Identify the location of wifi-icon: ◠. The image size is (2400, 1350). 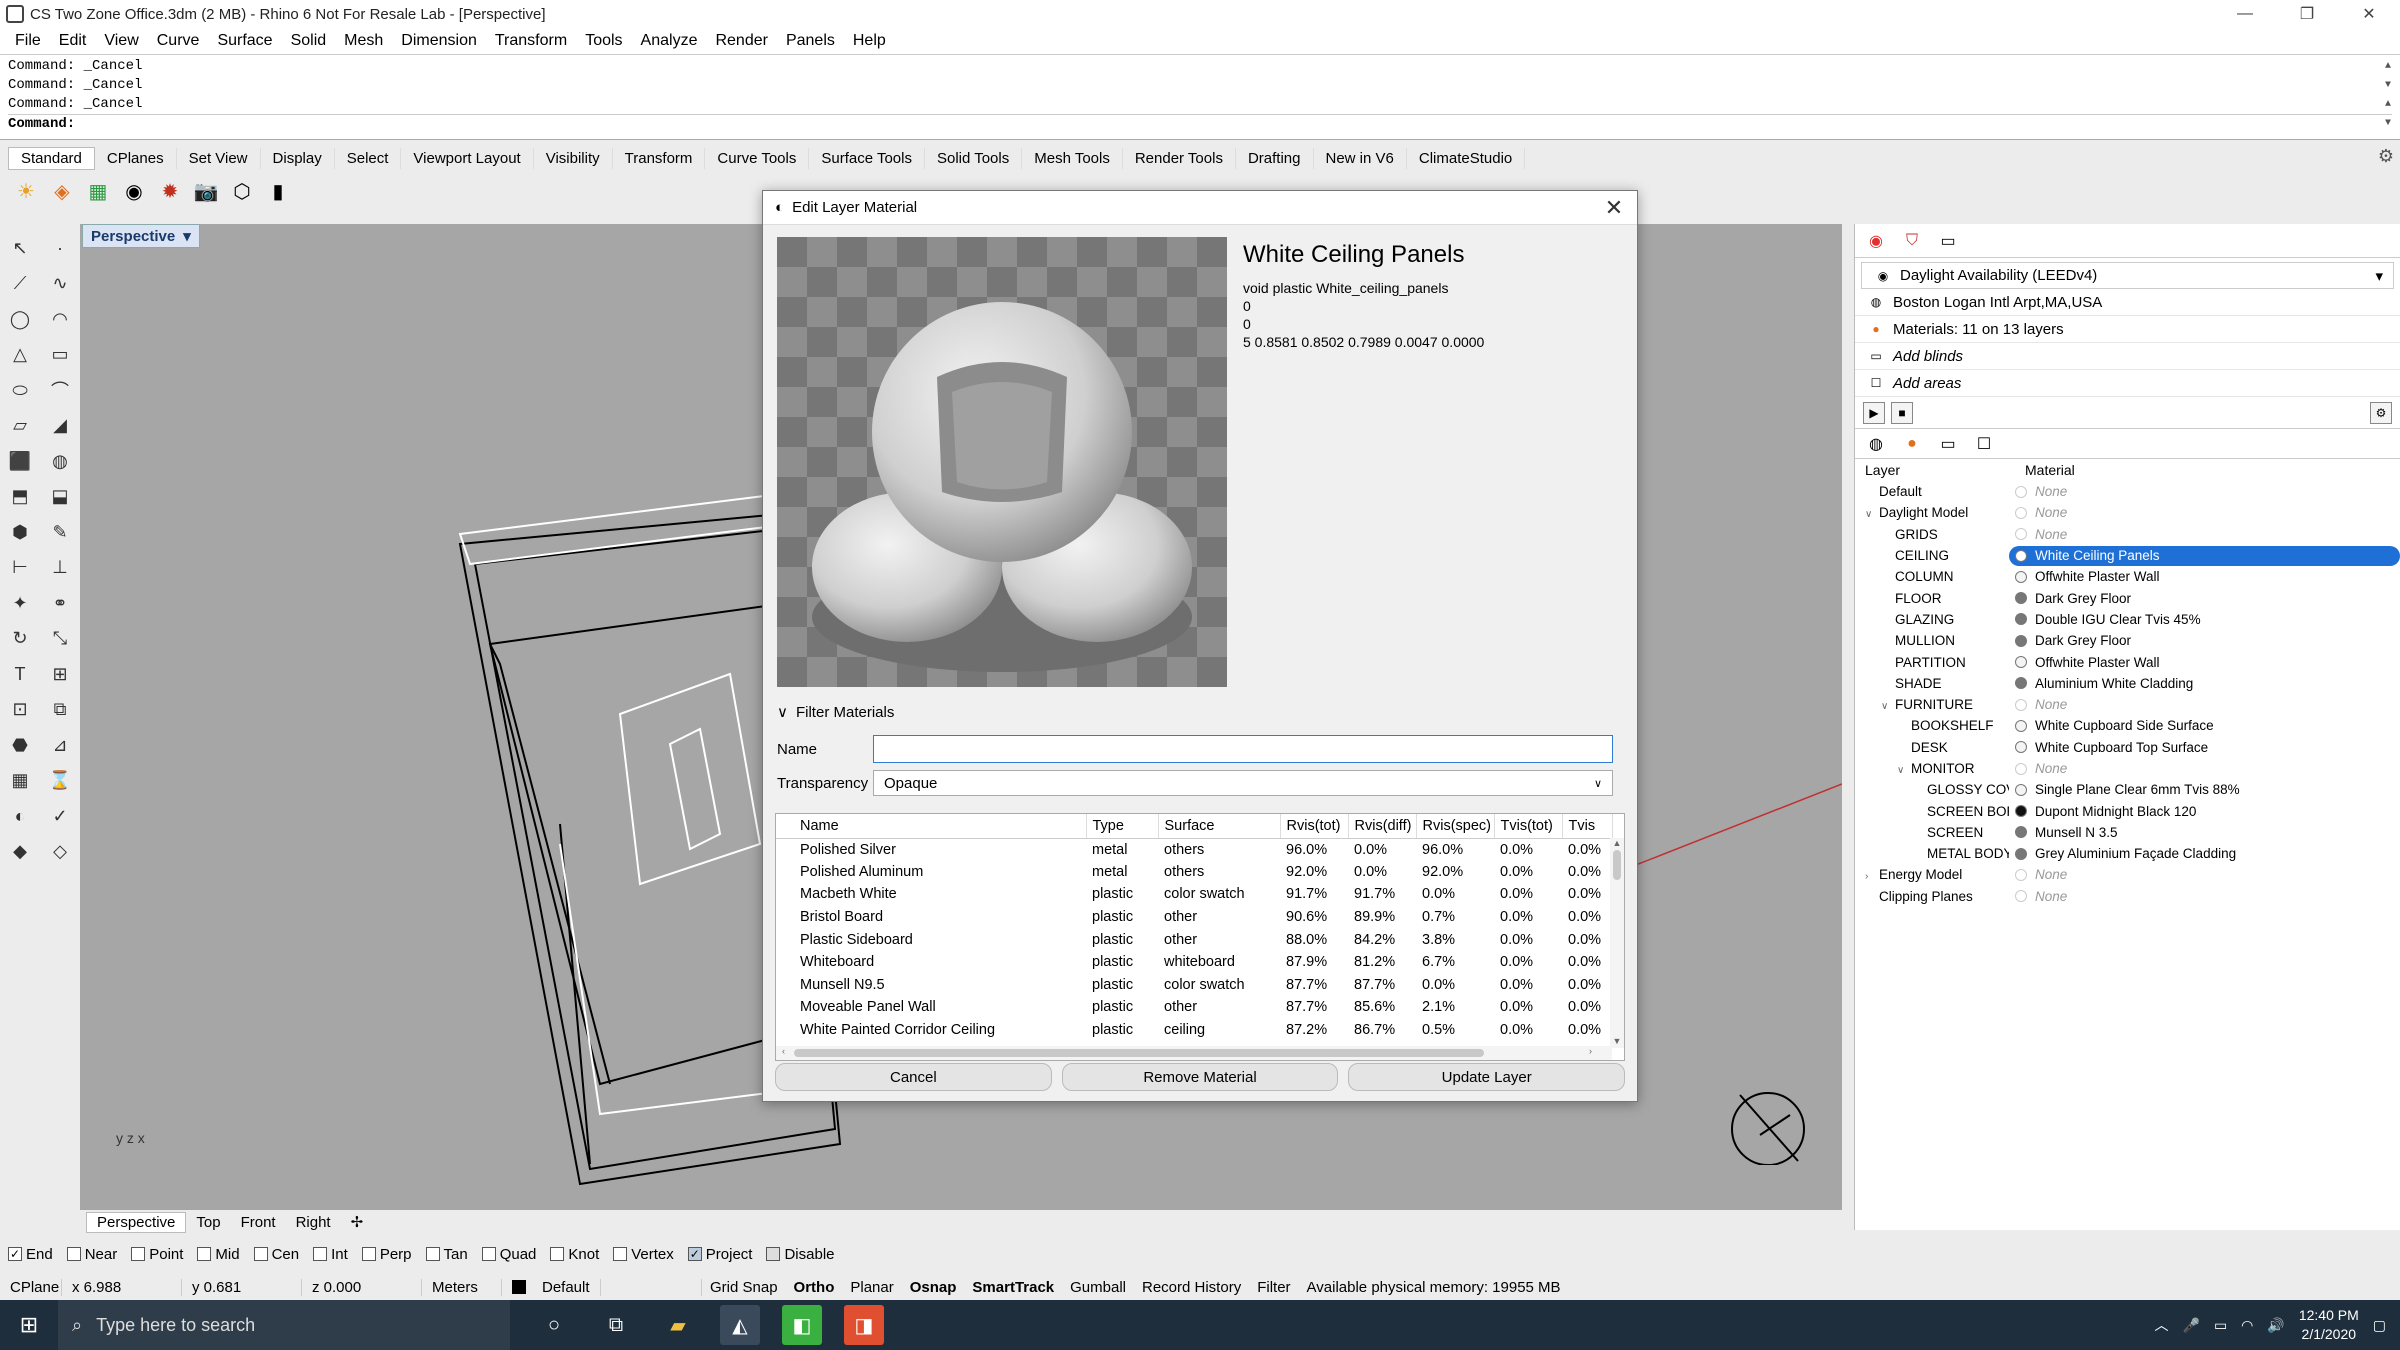
(2247, 1325).